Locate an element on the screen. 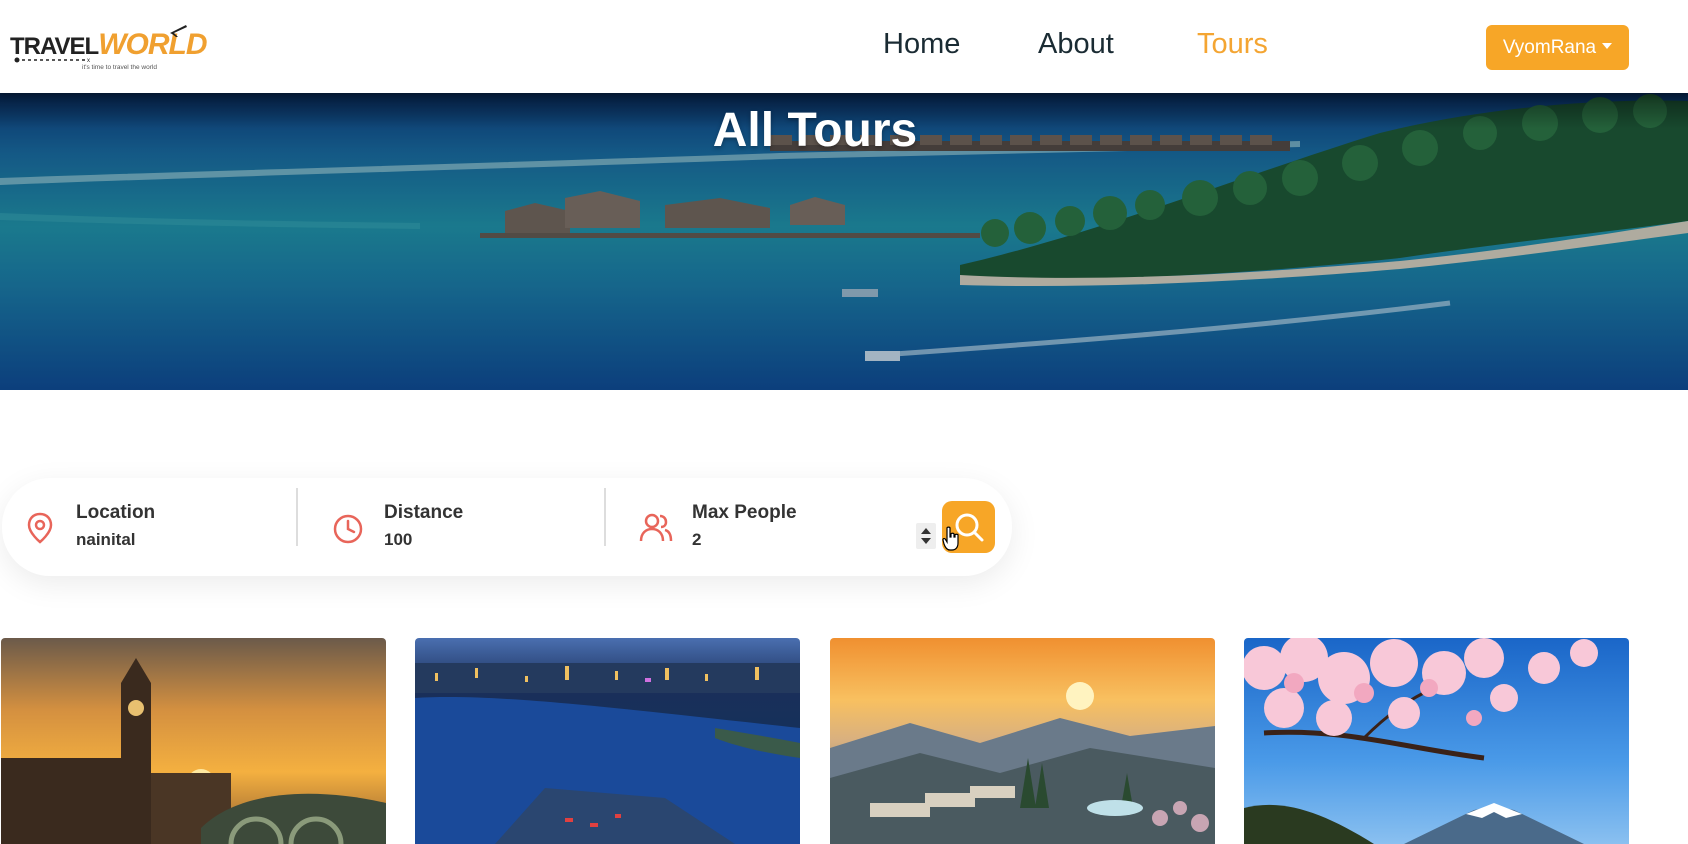  user-menu-button: VyomRana is located at coordinates (1557, 47).